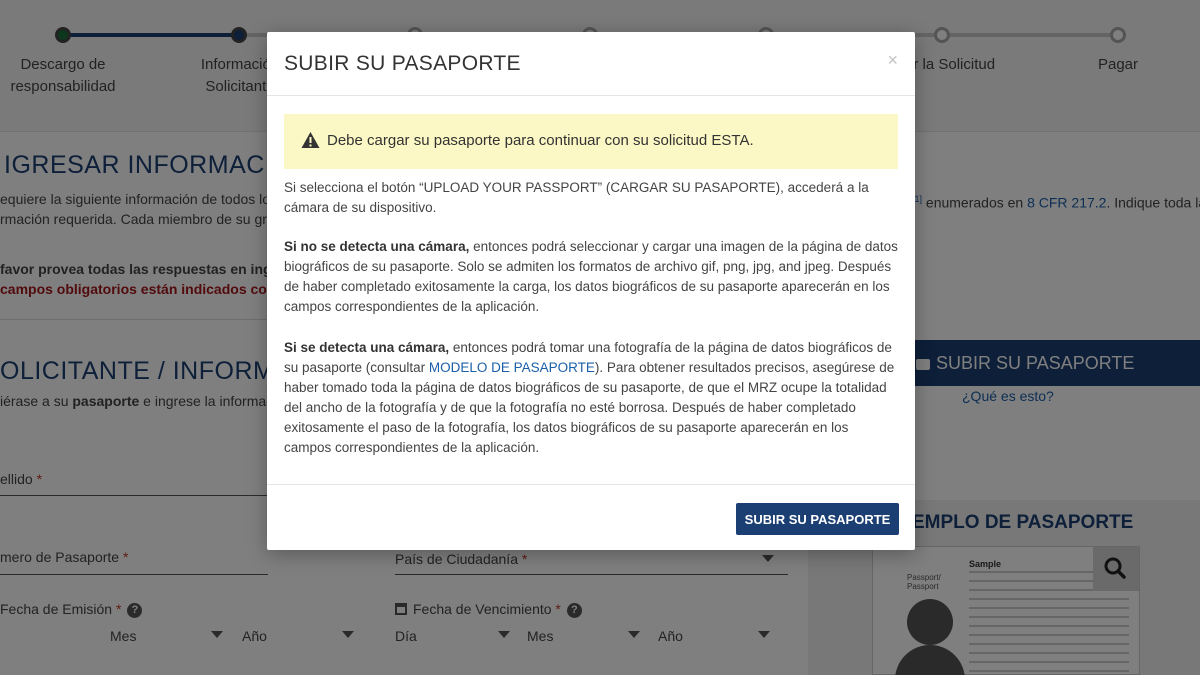 This screenshot has width=1200, height=675. I want to click on modal-footer-divider, so click(591, 484).